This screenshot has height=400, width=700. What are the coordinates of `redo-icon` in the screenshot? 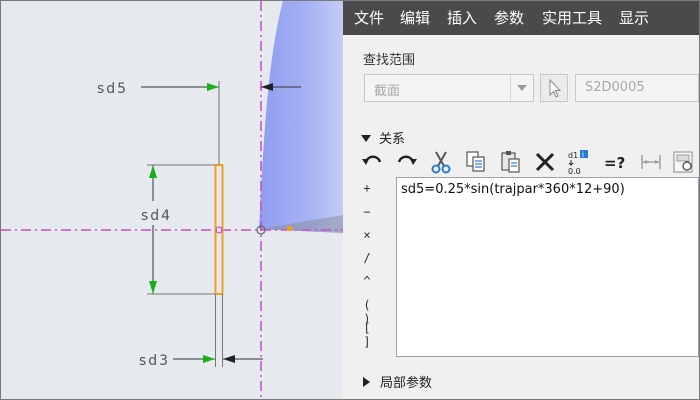 It's located at (406, 162).